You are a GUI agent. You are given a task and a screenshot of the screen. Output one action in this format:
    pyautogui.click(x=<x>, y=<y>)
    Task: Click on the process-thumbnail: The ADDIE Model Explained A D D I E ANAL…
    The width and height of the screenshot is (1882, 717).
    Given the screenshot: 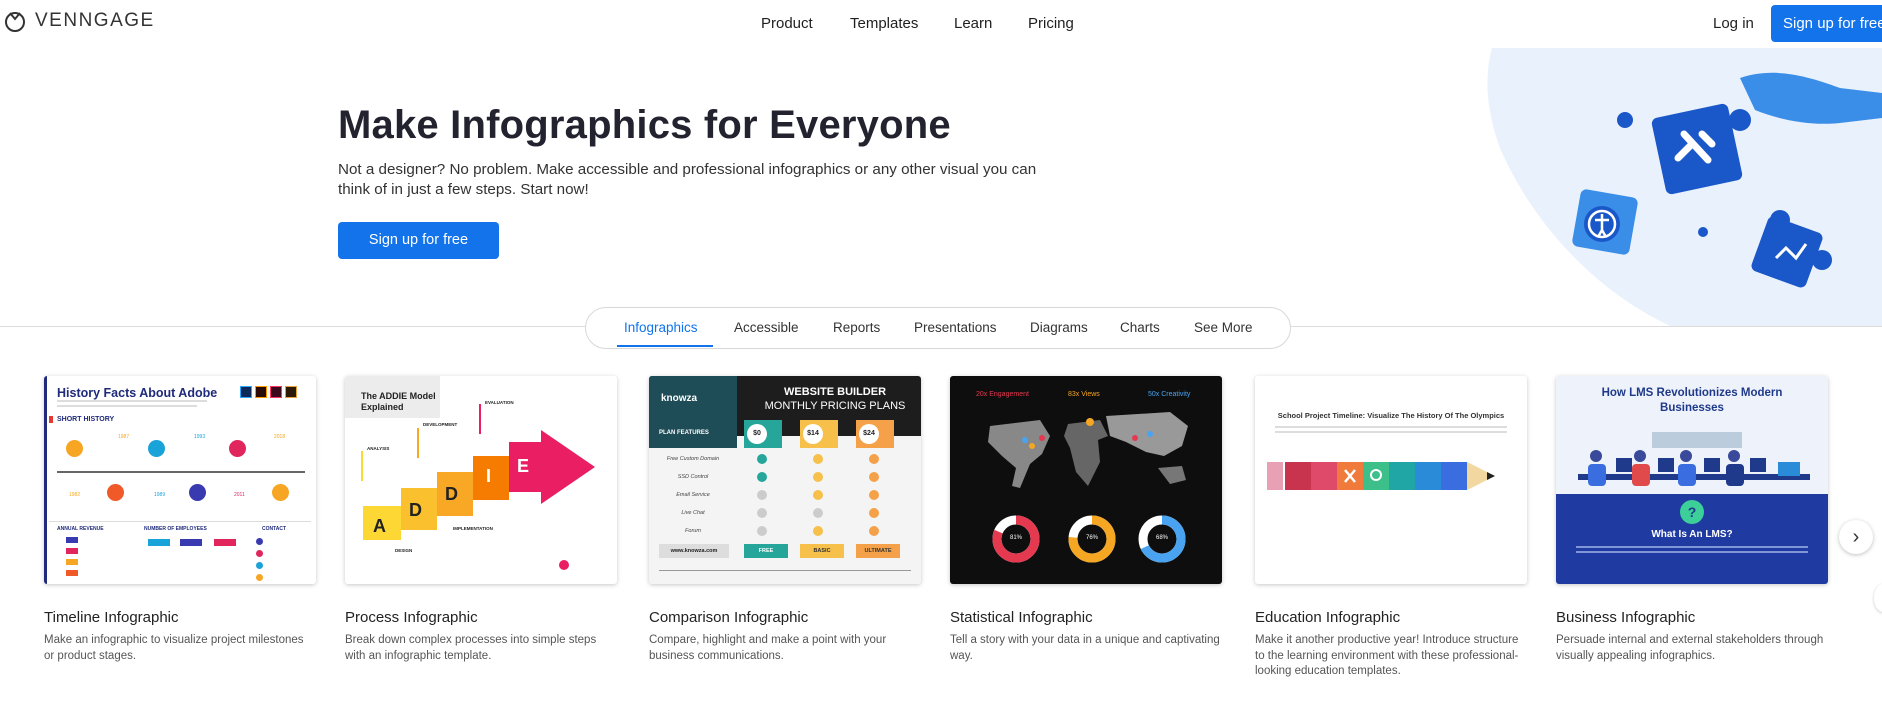 What is the action you would take?
    pyautogui.click(x=481, y=480)
    